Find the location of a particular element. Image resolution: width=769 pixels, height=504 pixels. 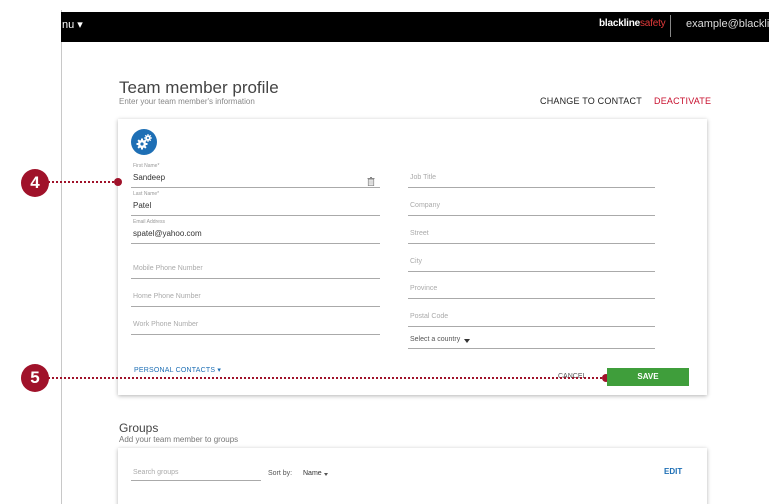

street-field: Street is located at coordinates (531, 236).